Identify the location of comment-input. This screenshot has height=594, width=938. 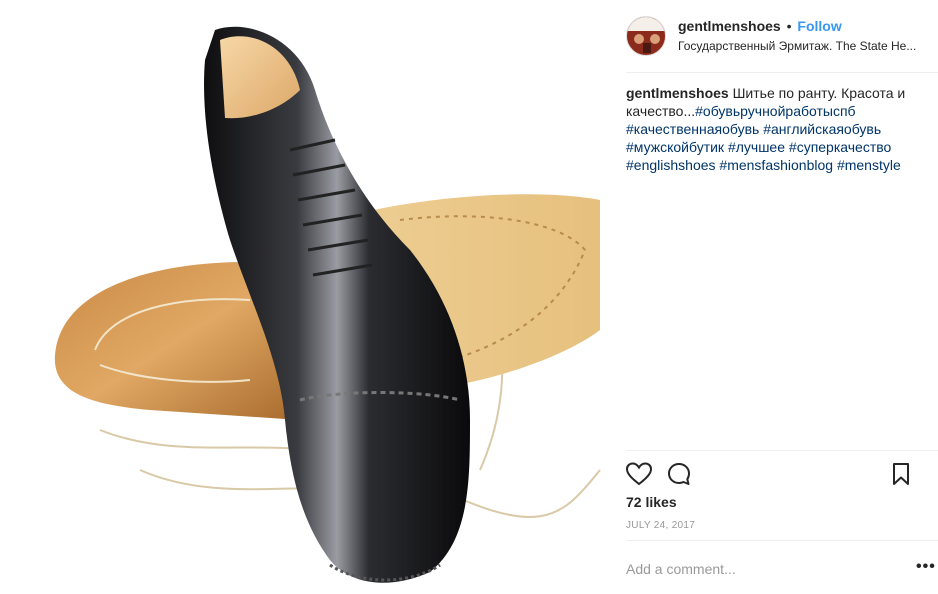
(756, 569).